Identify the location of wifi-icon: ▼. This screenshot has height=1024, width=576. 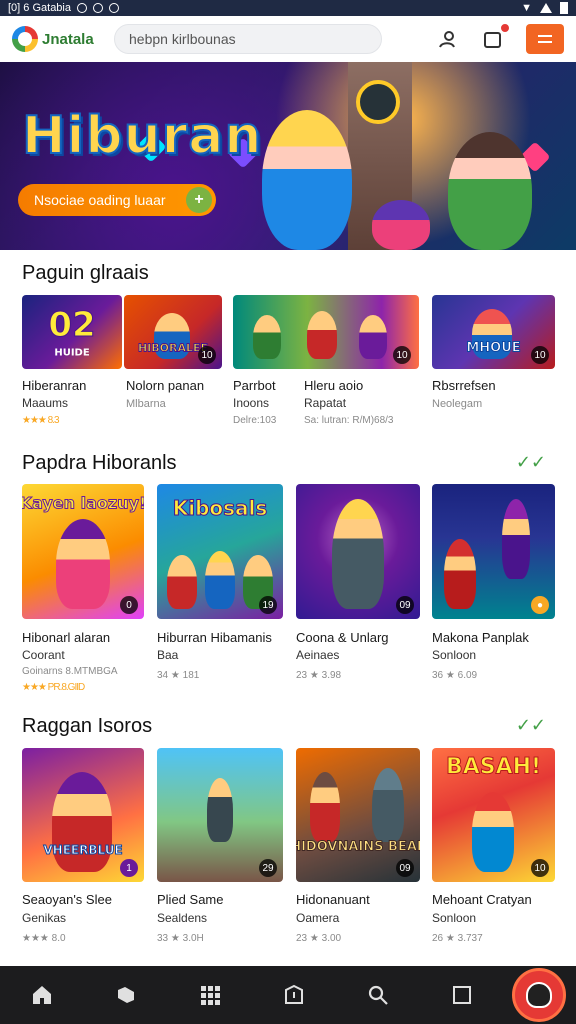
(526, 8).